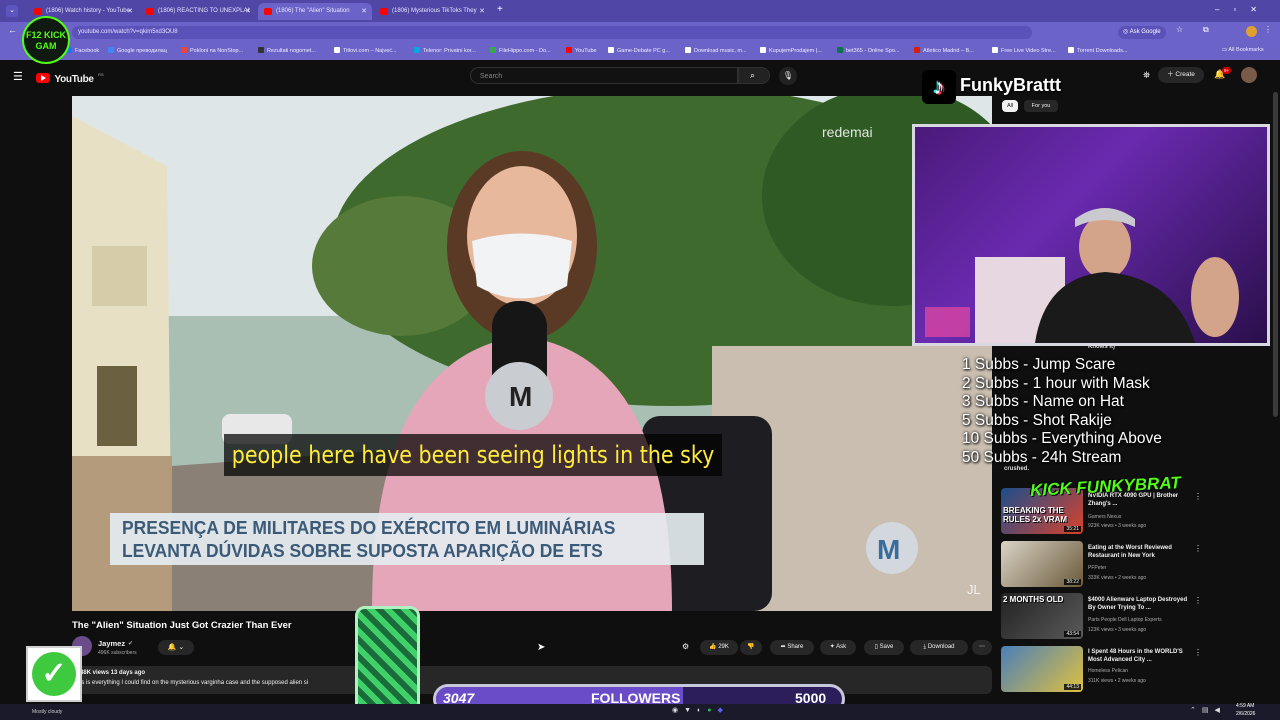 The image size is (1280, 720). Describe the element at coordinates (541, 647) in the screenshot. I see `mouse-cursor-icon: ➤` at that location.